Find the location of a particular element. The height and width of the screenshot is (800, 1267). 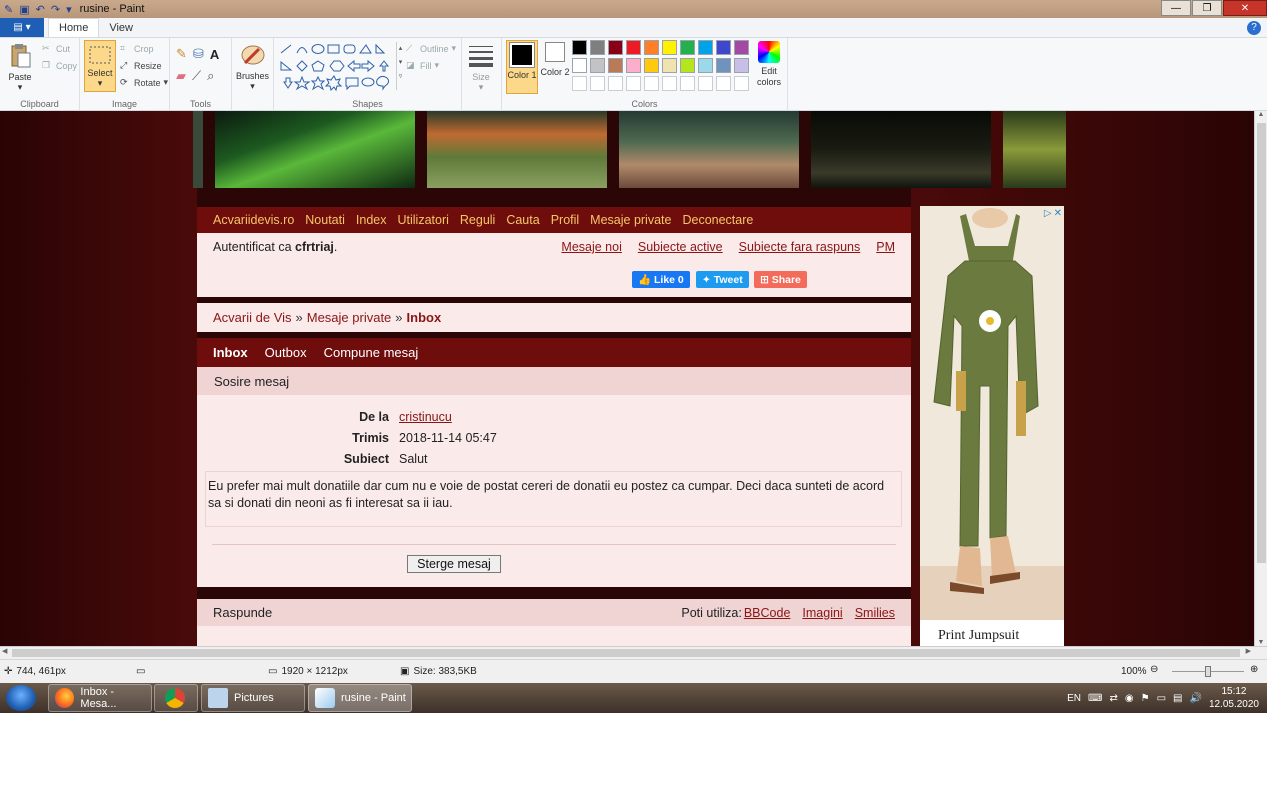

eraser-icon: ▰ is located at coordinates (181, 76).